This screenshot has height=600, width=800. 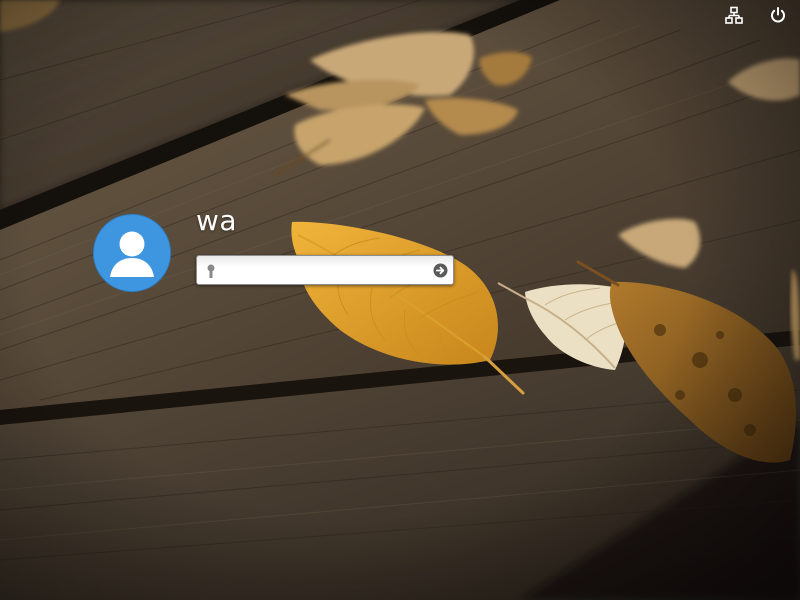 I want to click on user-avatar, so click(x=132, y=253).